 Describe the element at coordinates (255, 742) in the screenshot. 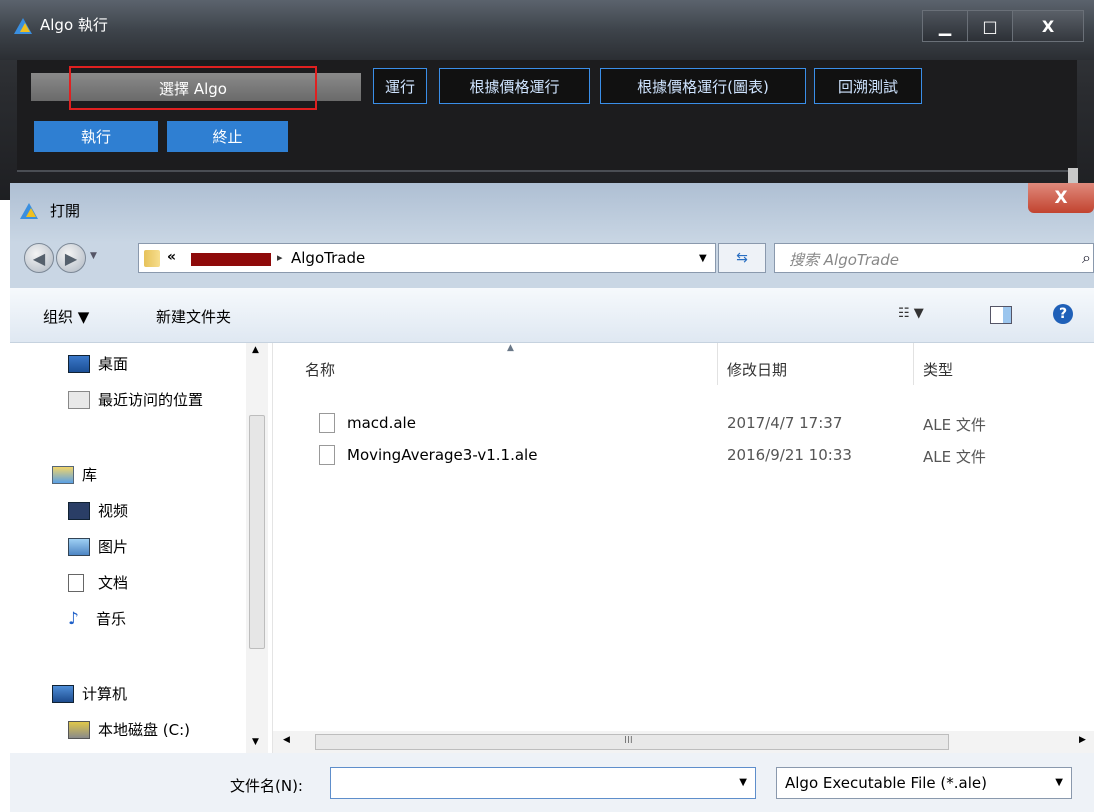

I see `scroll-down-arrow-icon: ▼` at that location.